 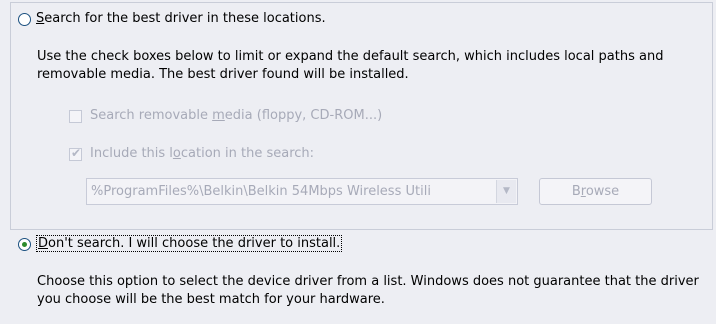 I want to click on search-option-radio, so click(x=24, y=19).